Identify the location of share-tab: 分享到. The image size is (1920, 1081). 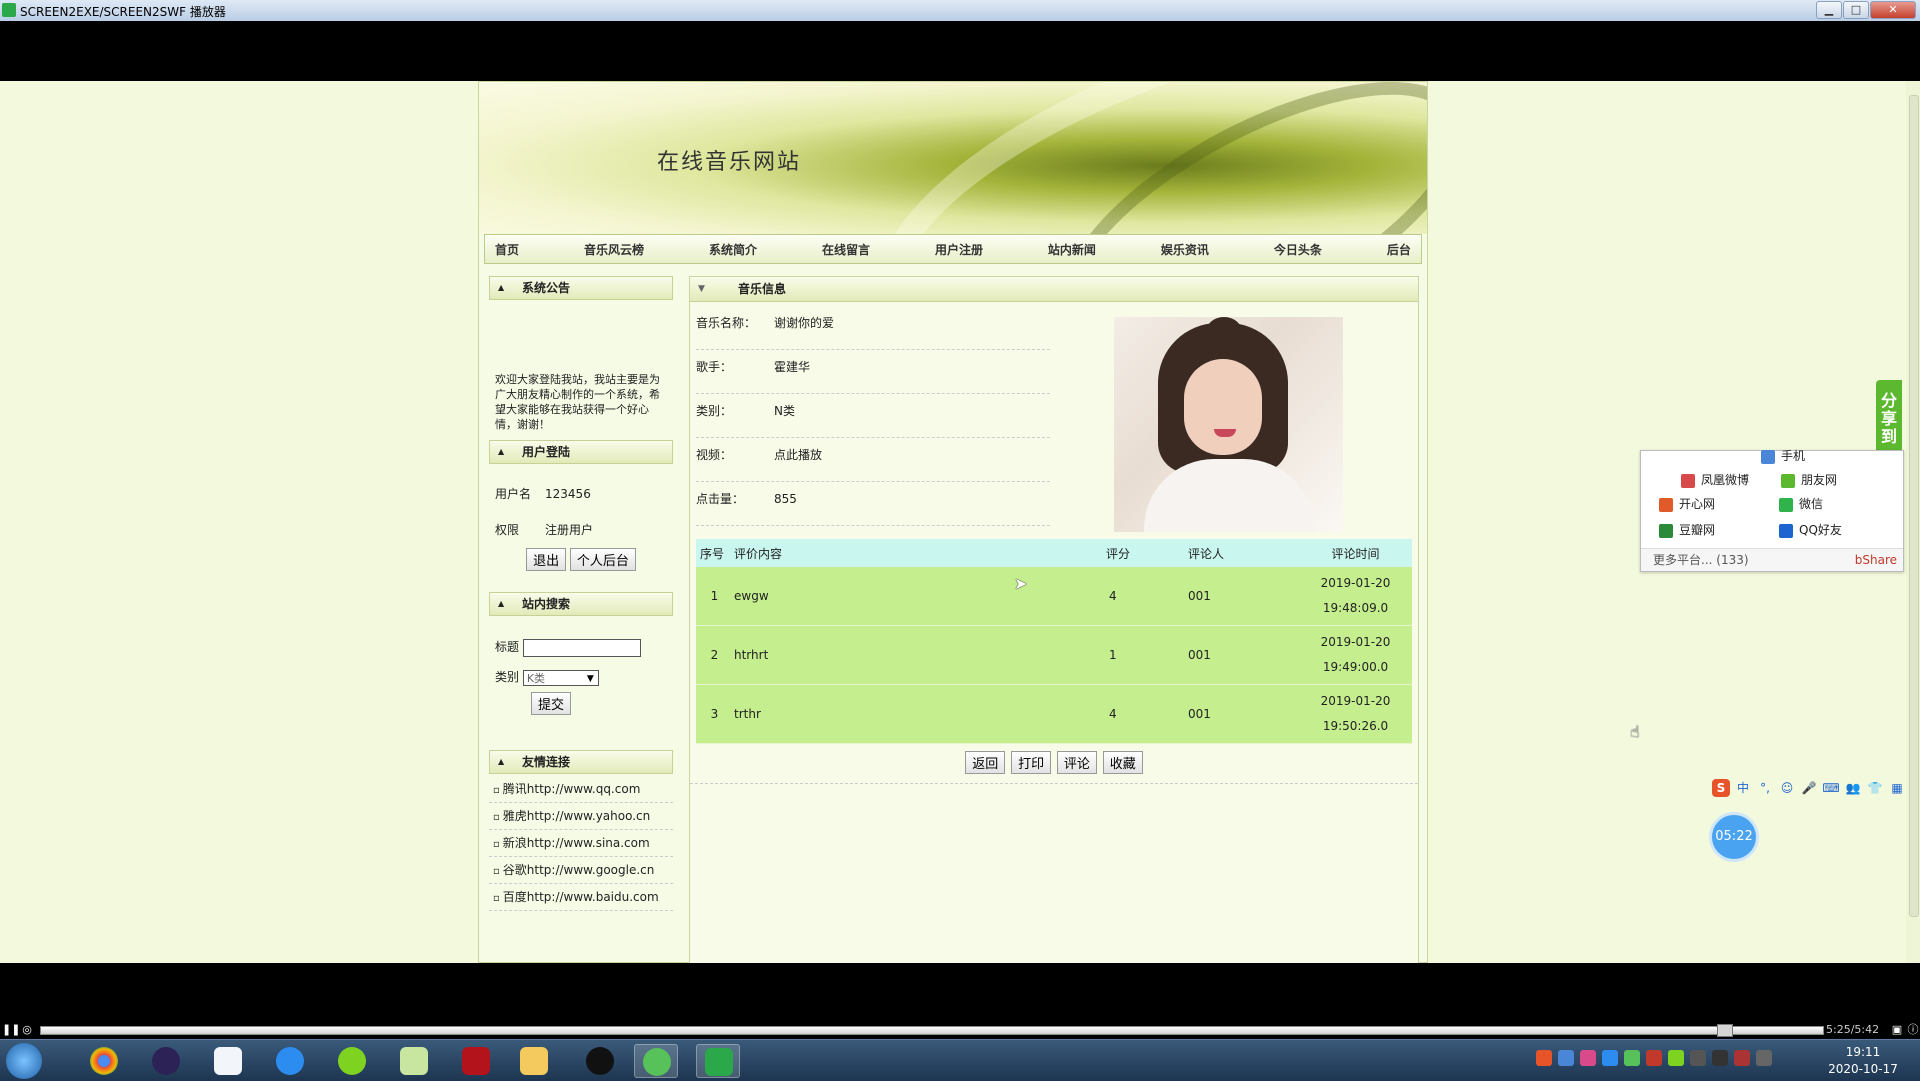
(1889, 417).